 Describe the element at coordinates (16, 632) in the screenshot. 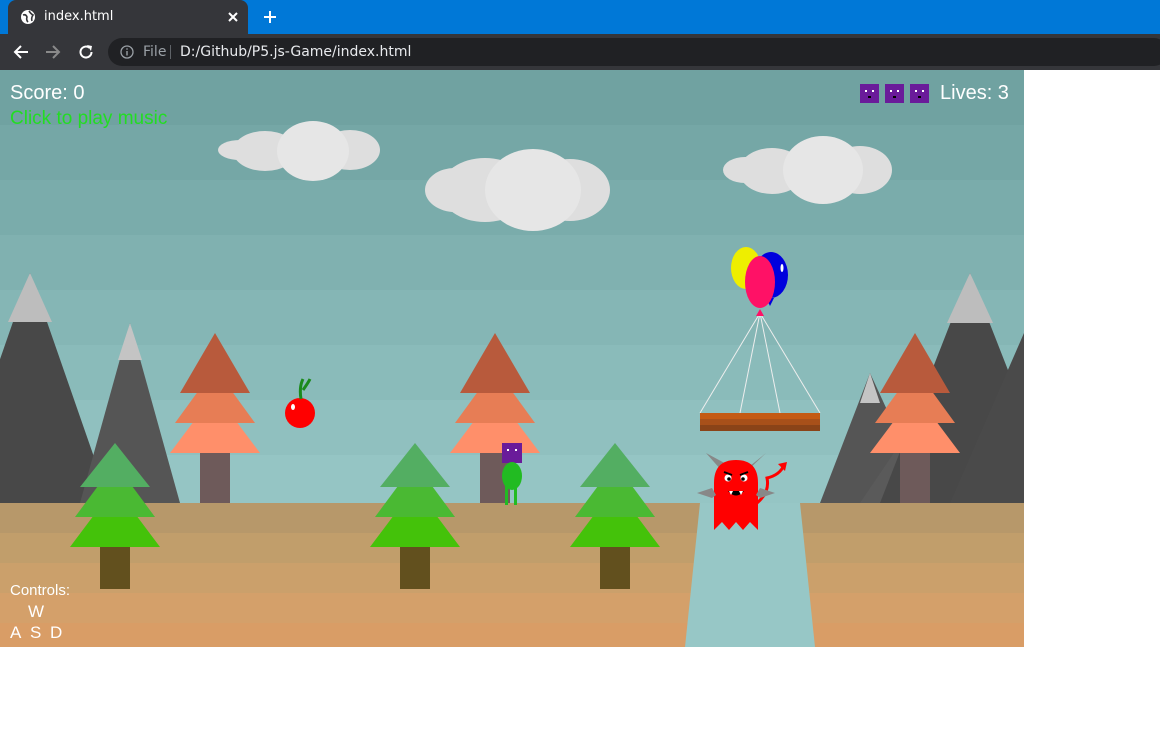

I see `key-a: A` at that location.